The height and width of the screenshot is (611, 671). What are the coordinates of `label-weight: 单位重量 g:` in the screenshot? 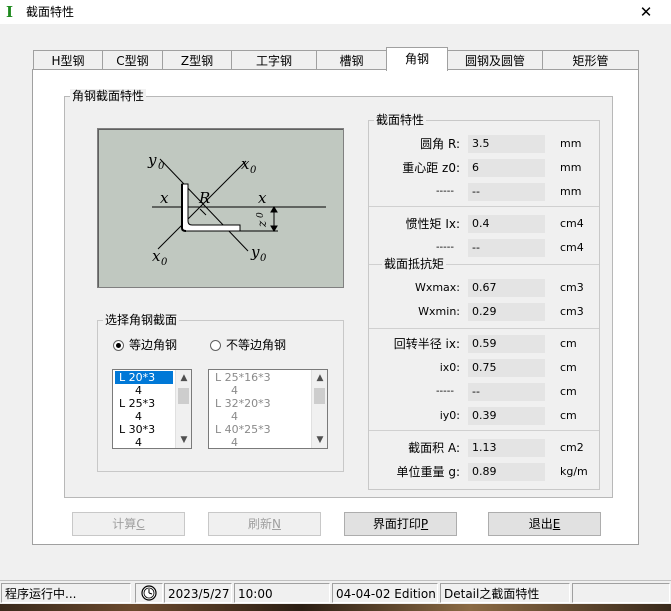 It's located at (428, 472).